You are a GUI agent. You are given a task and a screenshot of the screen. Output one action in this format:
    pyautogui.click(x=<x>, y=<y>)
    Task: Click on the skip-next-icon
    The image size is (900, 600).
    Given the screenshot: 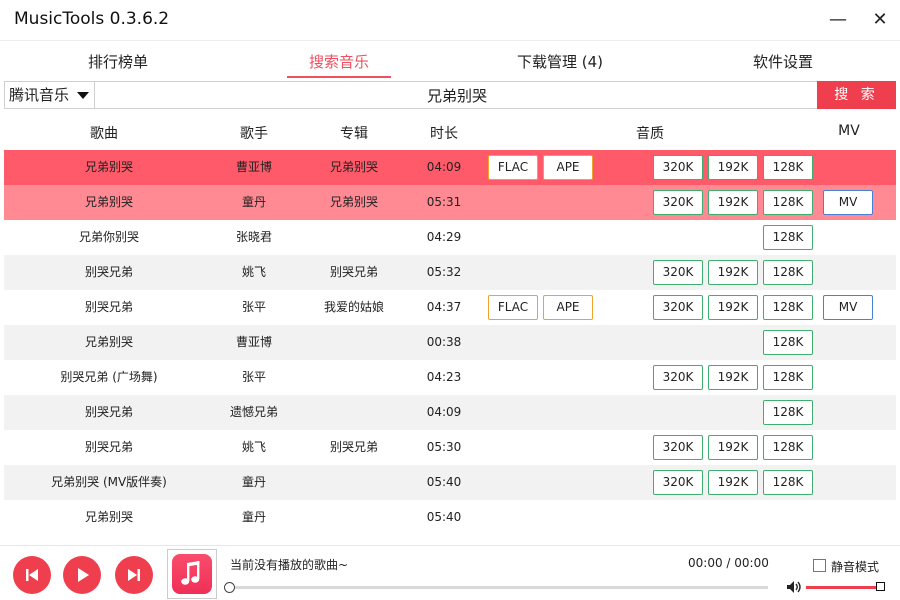 What is the action you would take?
    pyautogui.click(x=134, y=575)
    